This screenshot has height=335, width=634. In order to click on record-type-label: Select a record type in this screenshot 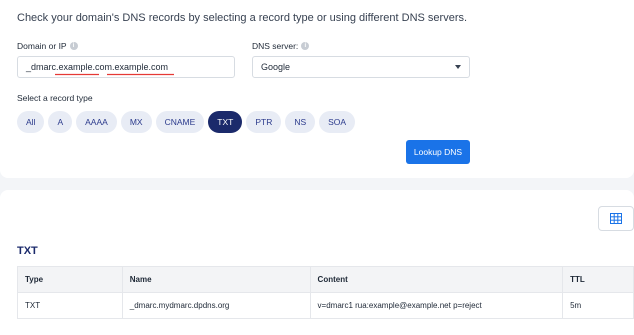, I will do `click(55, 98)`.